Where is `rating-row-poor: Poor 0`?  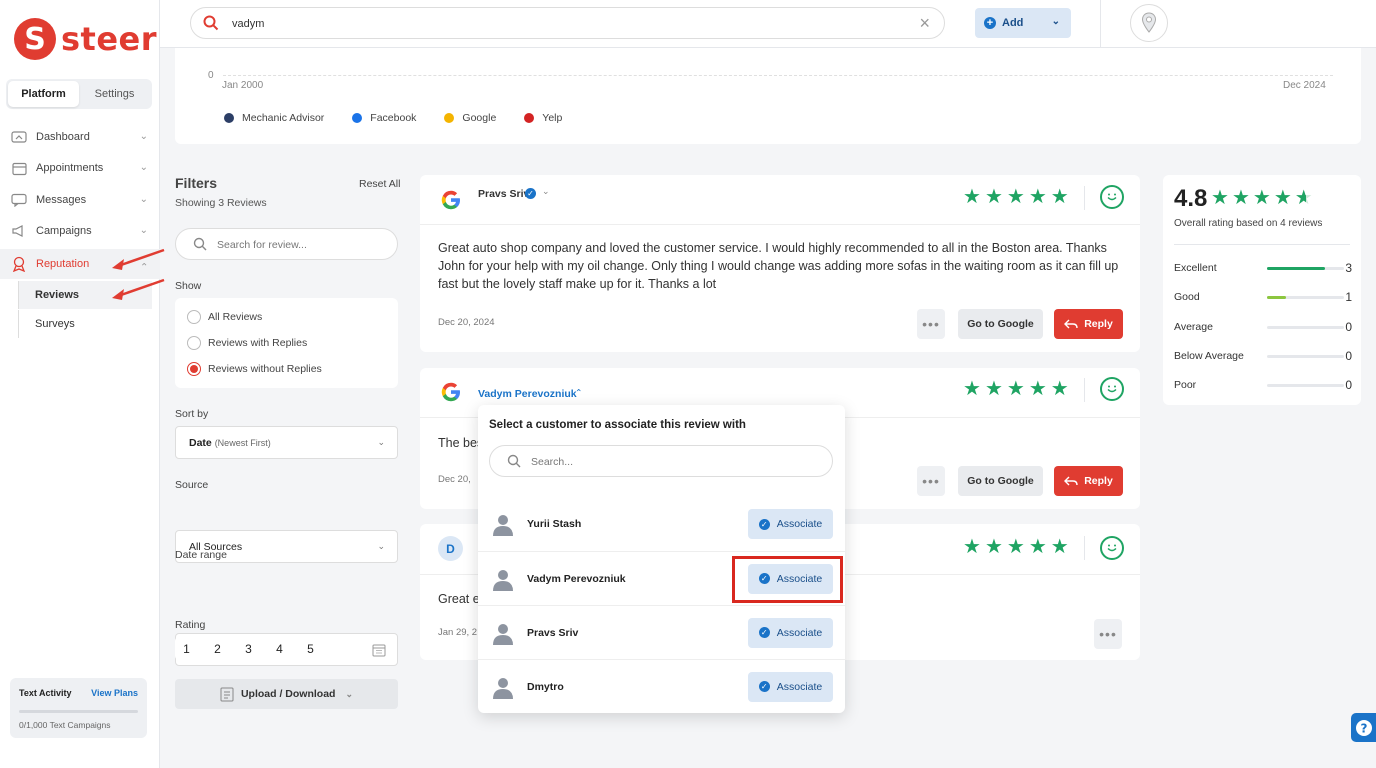 rating-row-poor: Poor 0 is located at coordinates (1263, 385).